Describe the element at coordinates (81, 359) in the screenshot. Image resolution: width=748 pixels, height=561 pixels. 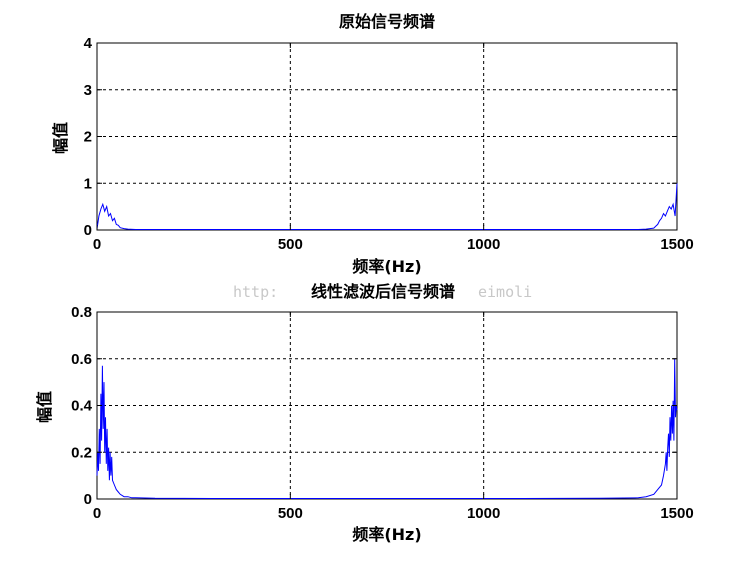
I see `y-tick-label: 0.6` at that location.